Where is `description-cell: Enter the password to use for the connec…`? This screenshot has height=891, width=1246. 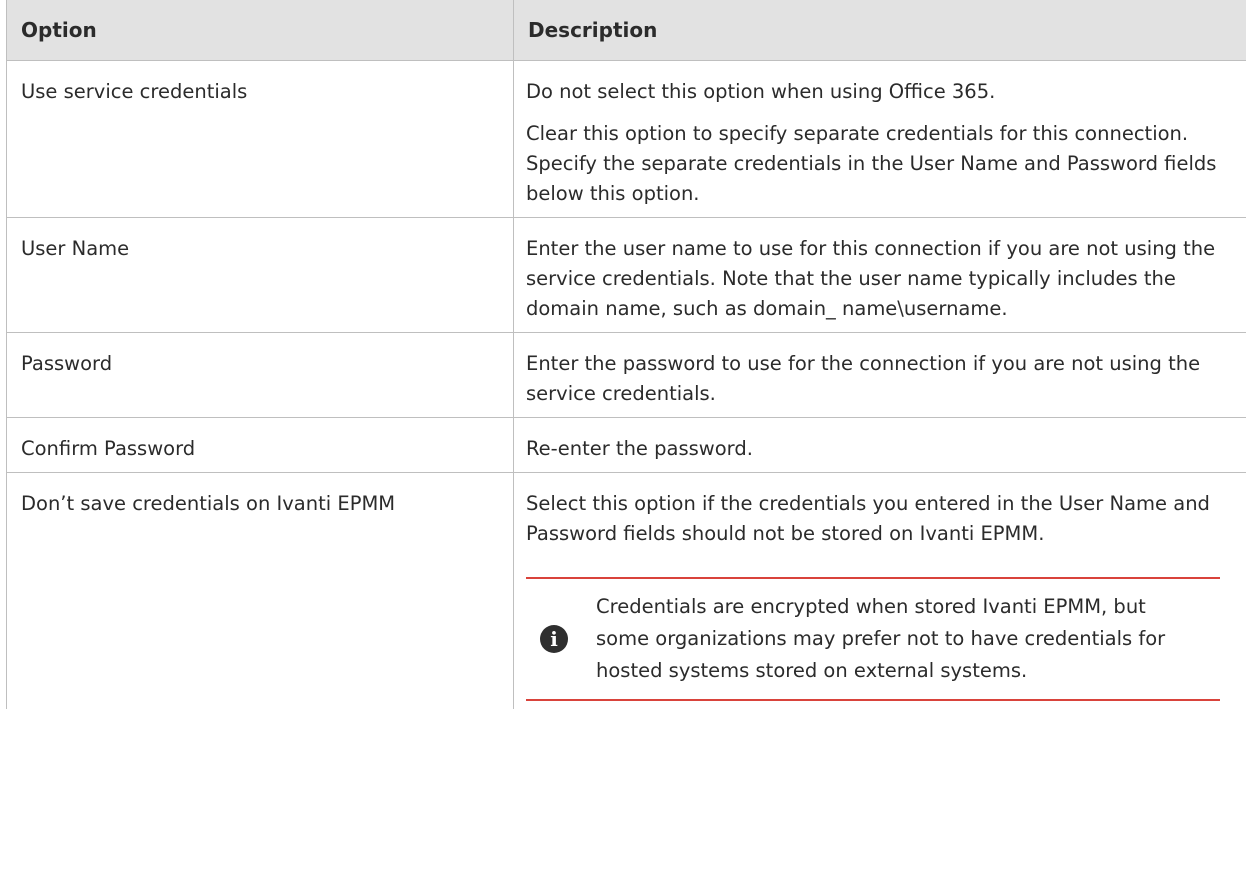 description-cell: Enter the password to use for the connec… is located at coordinates (879, 375).